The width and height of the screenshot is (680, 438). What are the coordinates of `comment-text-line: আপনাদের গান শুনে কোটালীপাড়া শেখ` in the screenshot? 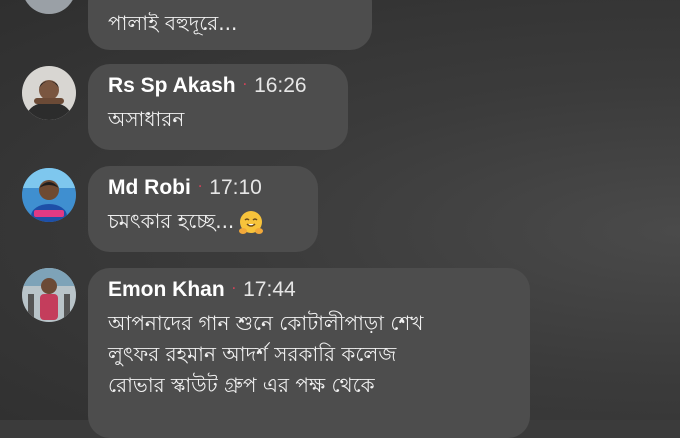 It's located at (266, 323).